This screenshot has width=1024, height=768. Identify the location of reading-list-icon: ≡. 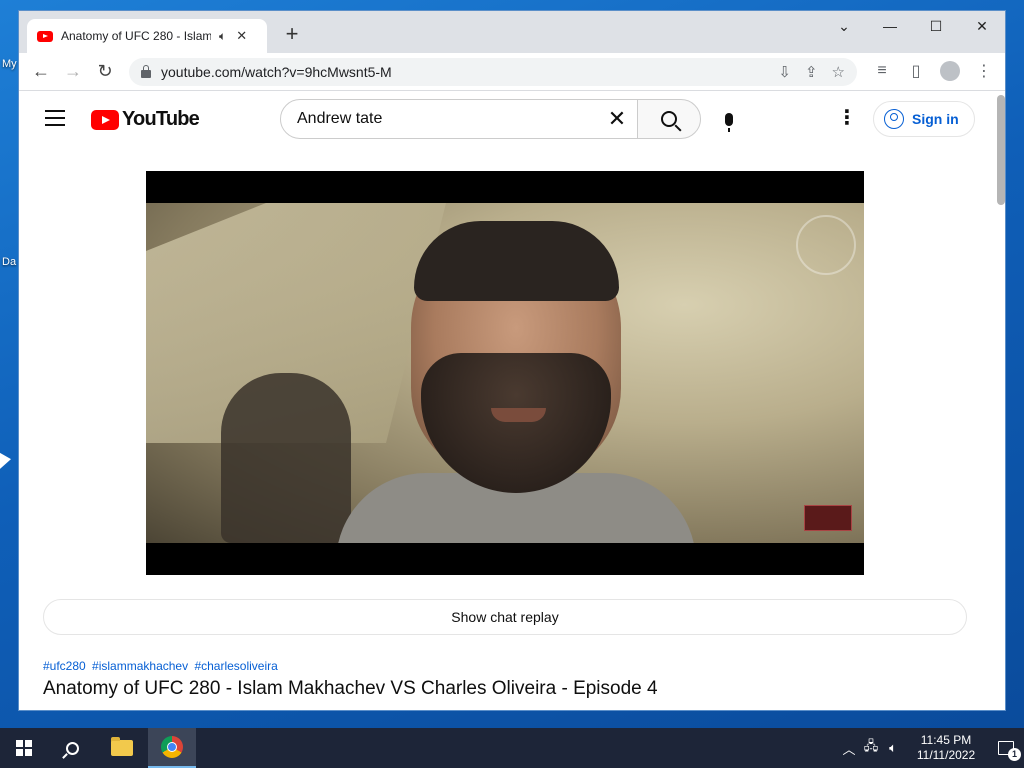
(882, 71).